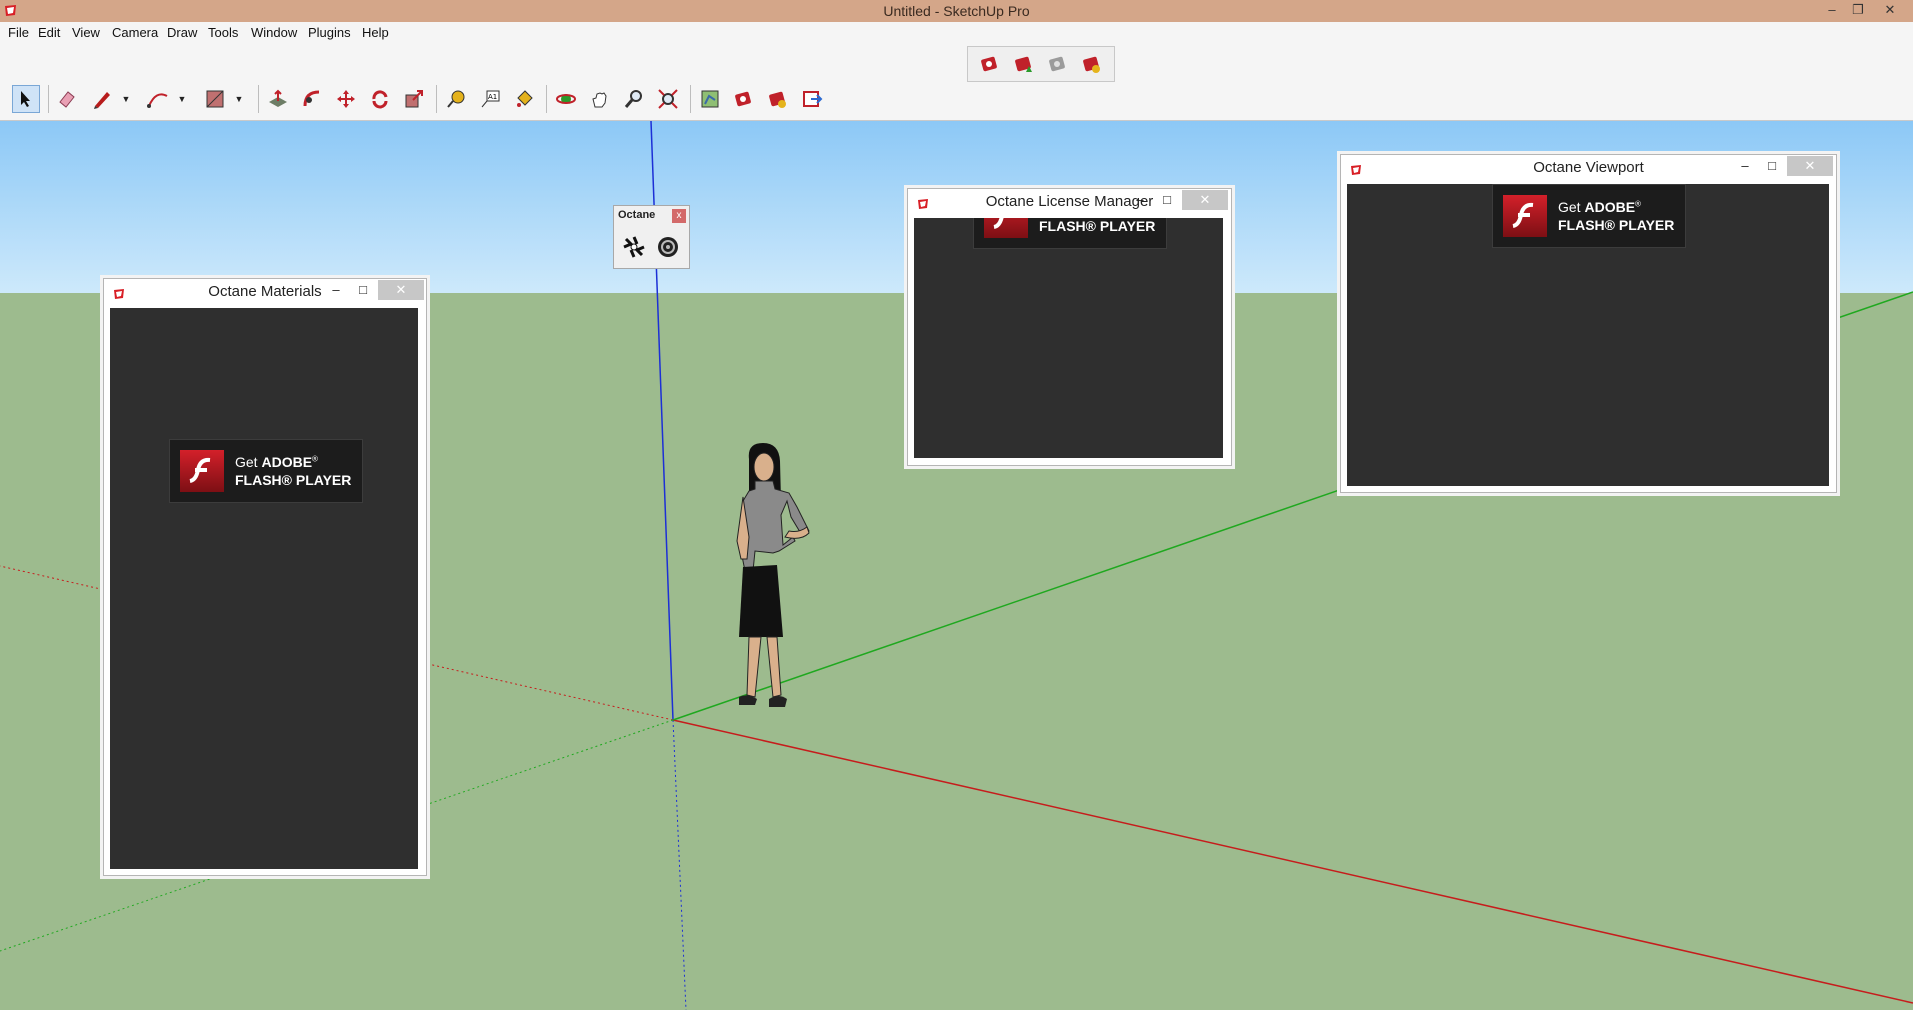 Image resolution: width=1913 pixels, height=1010 pixels. Describe the element at coordinates (182, 32) in the screenshot. I see `menu-draw: Draw` at that location.